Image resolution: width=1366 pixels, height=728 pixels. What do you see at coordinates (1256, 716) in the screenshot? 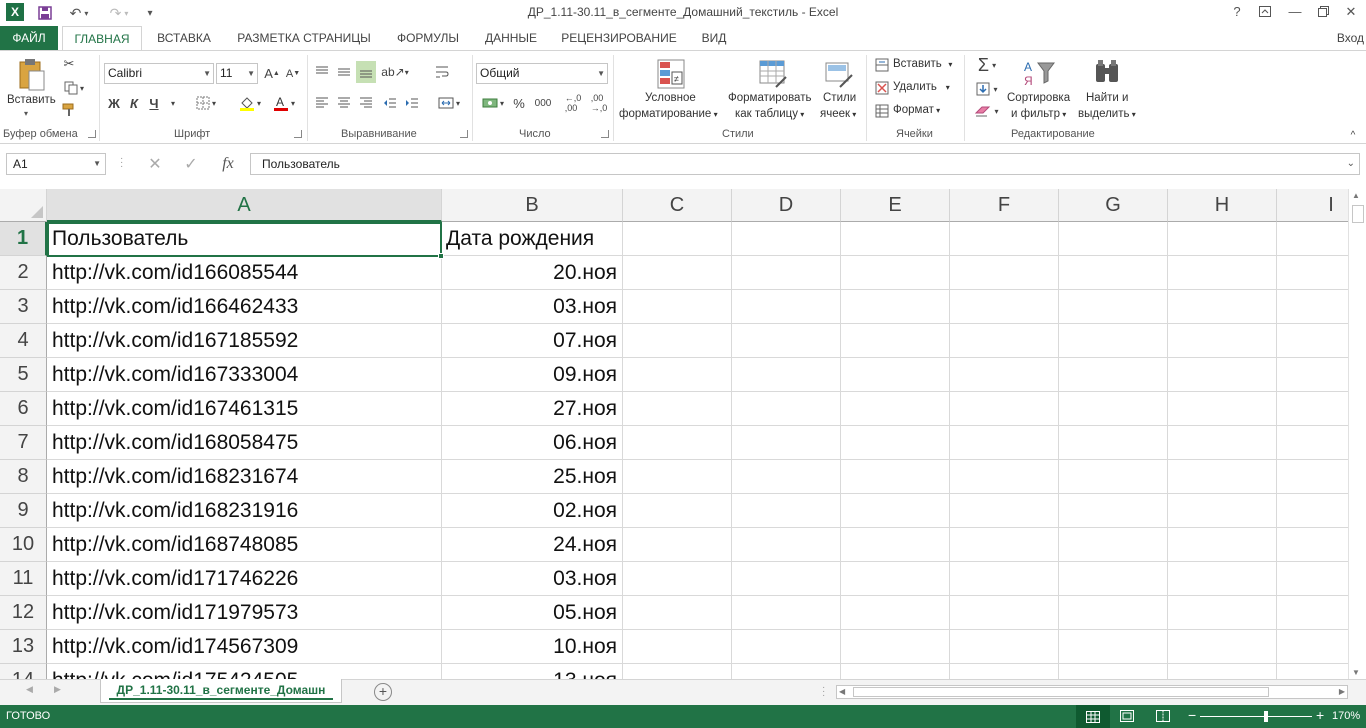
I see `zoom-slider` at bounding box center [1256, 716].